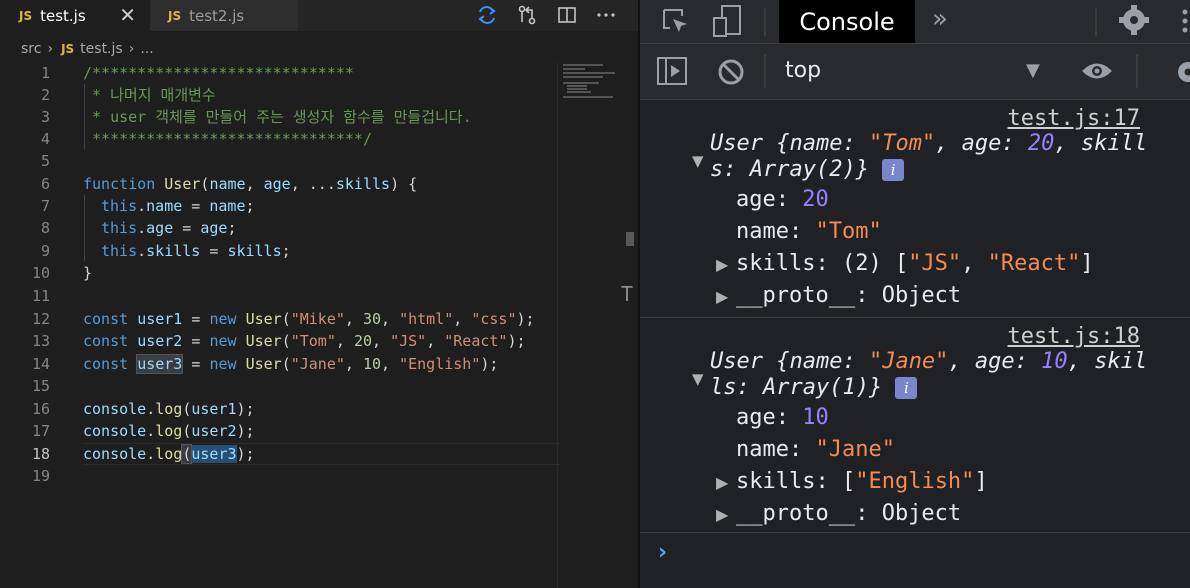 The height and width of the screenshot is (588, 1190). Describe the element at coordinates (915, 263) in the screenshot. I see `property-skills: skills: (2) ["JS", "React"]` at that location.